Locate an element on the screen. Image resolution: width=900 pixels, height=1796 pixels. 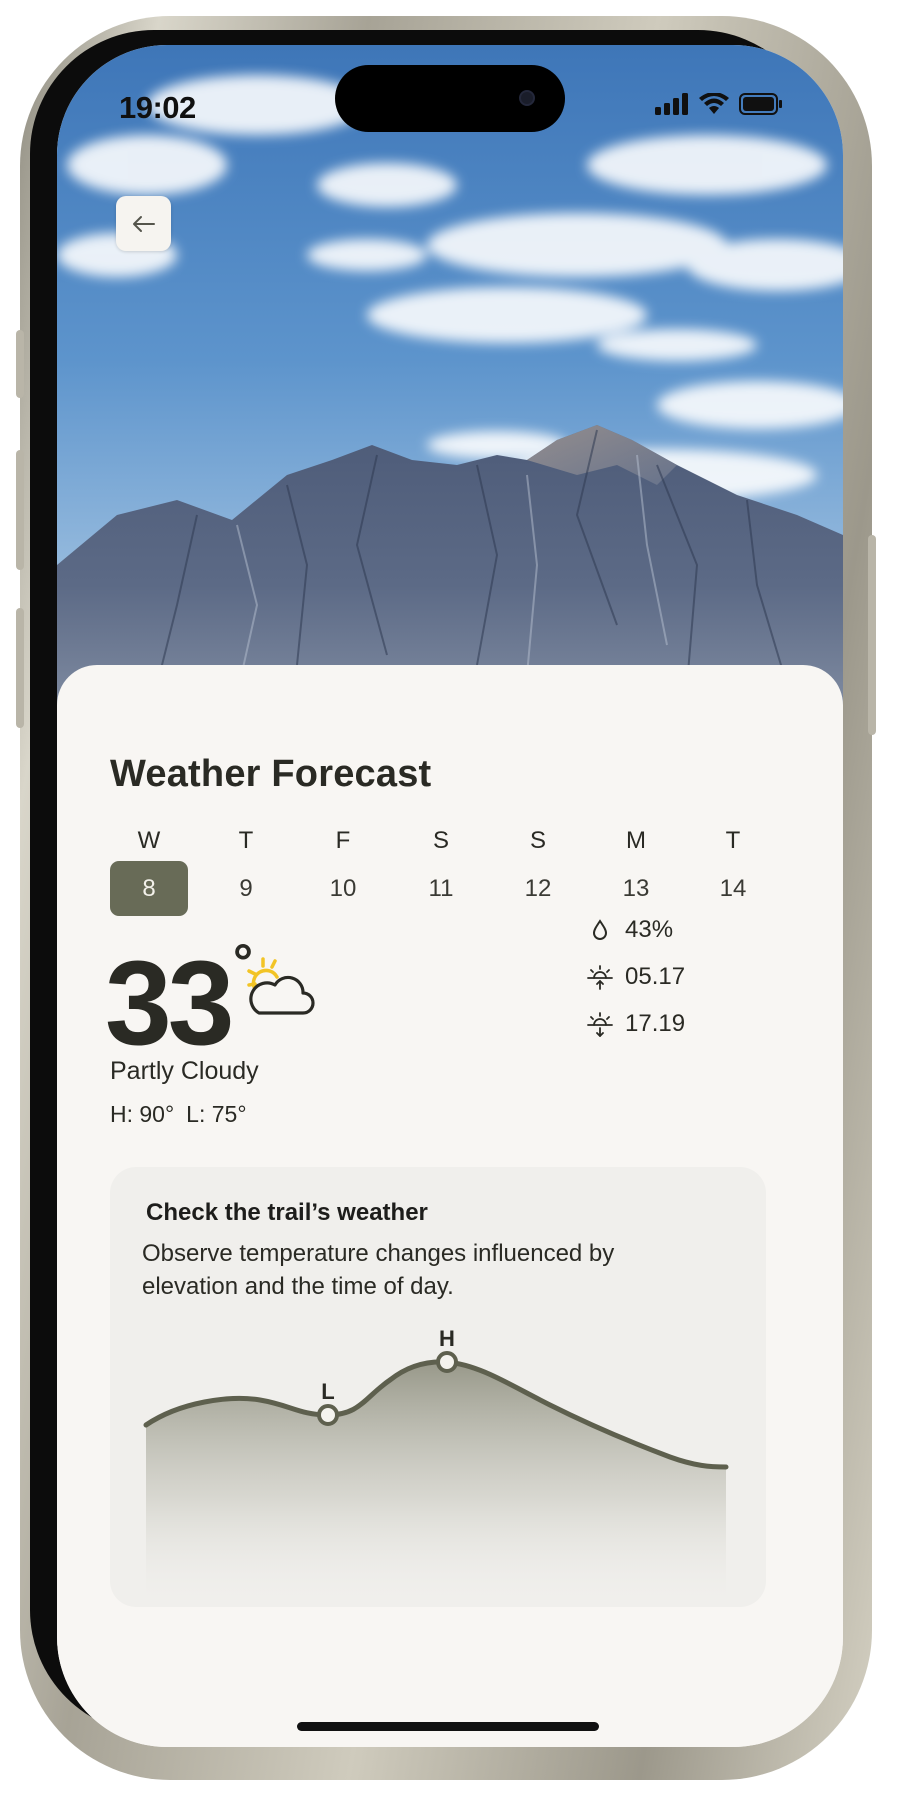
day-letter: F is located at coordinates (343, 840).